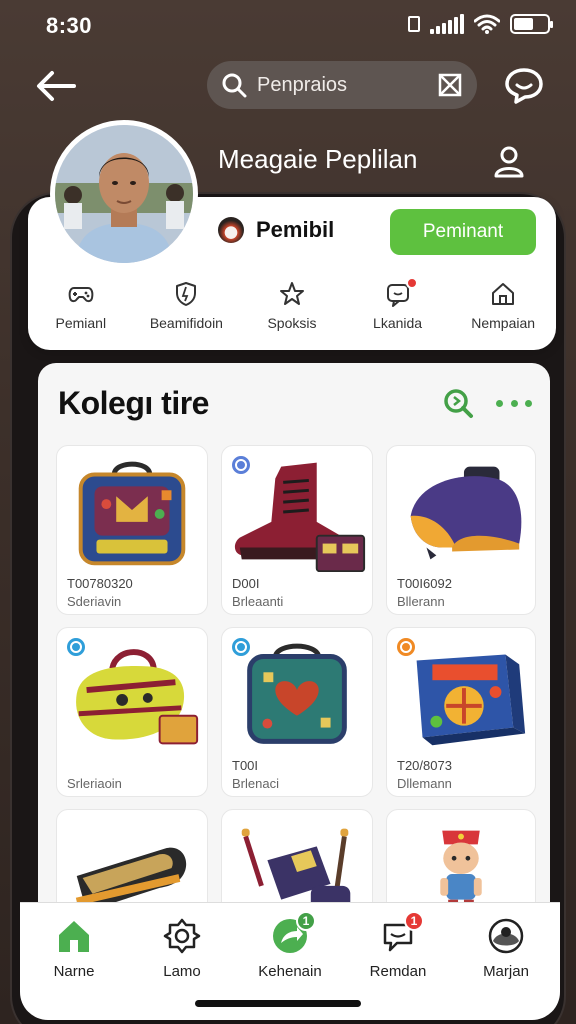 The width and height of the screenshot is (576, 1024). What do you see at coordinates (255, 783) in the screenshot?
I see `item-subtitle: Brlenaci` at bounding box center [255, 783].